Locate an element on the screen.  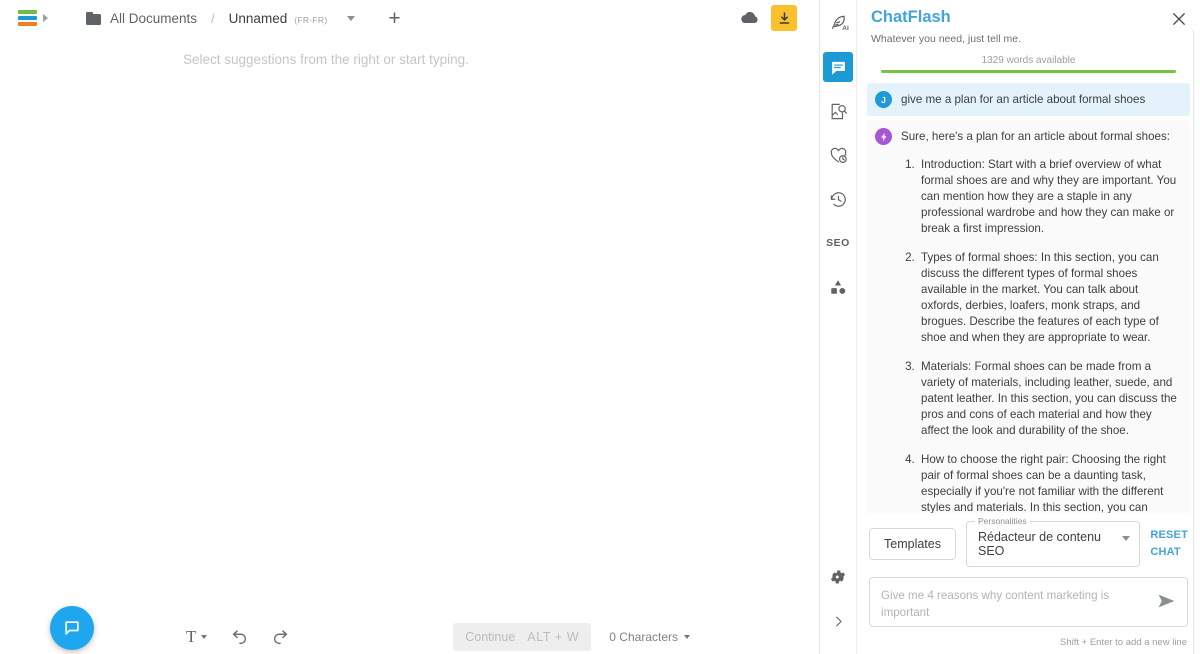
text-style-button: T is located at coordinates (197, 637).